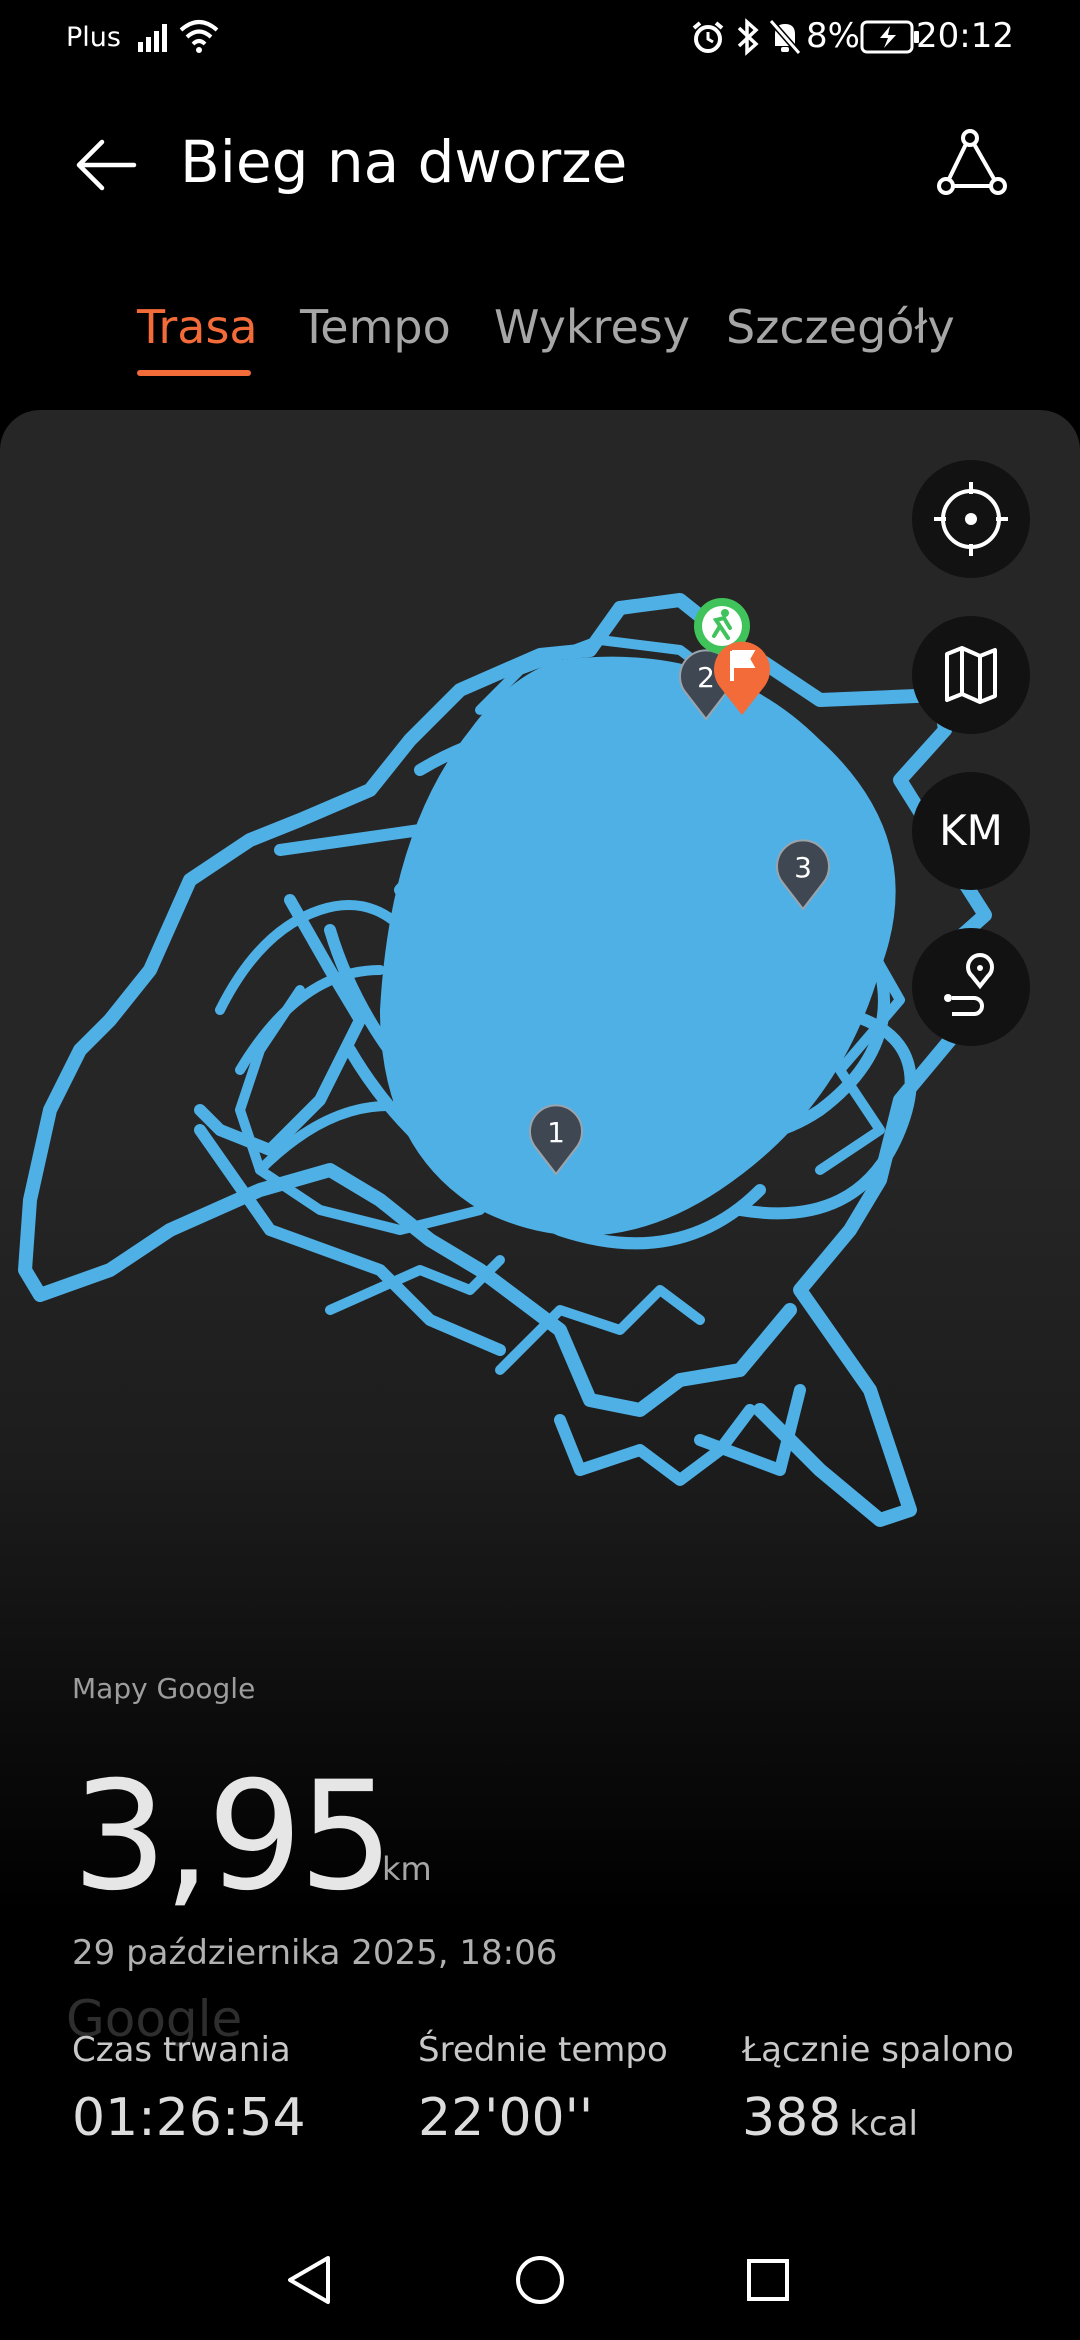 This screenshot has width=1080, height=2340. I want to click on tab-szczegoly: Szczegóły, so click(840, 327).